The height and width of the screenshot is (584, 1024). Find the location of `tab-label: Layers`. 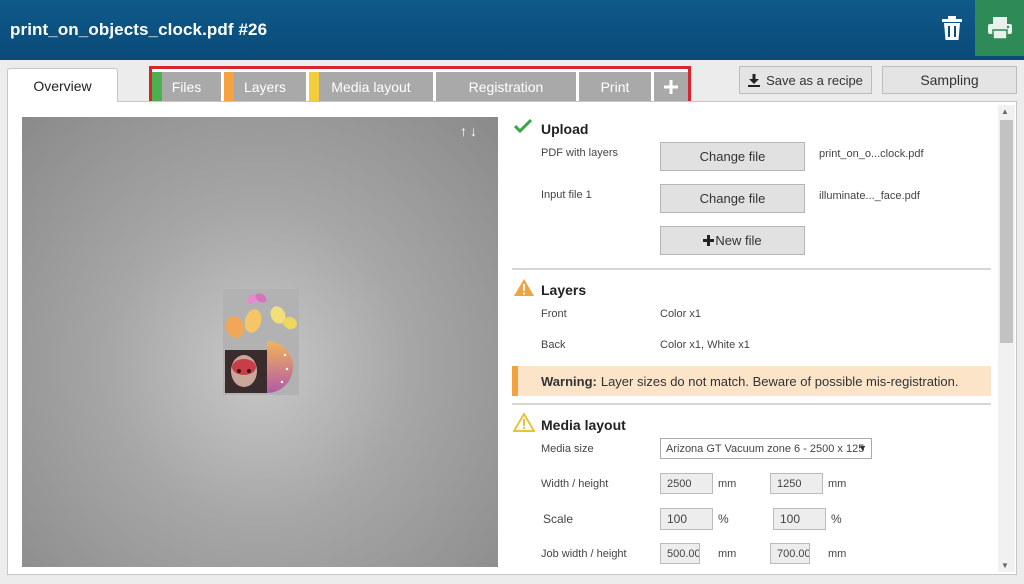

tab-label: Layers is located at coordinates (265, 86).